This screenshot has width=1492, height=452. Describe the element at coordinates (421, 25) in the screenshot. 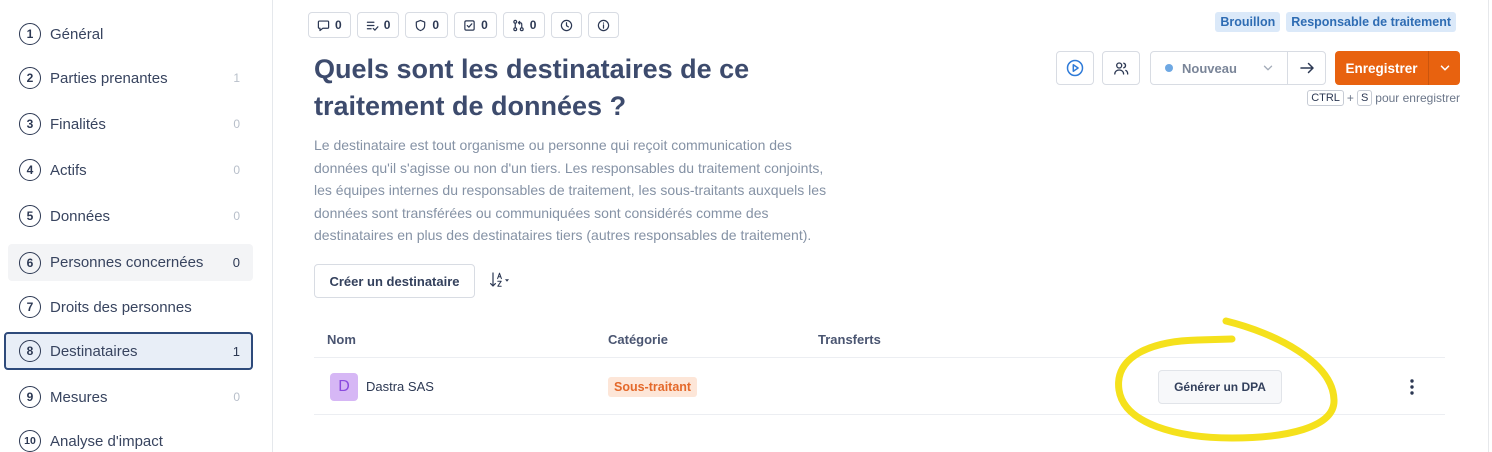

I see `shield-icon` at that location.